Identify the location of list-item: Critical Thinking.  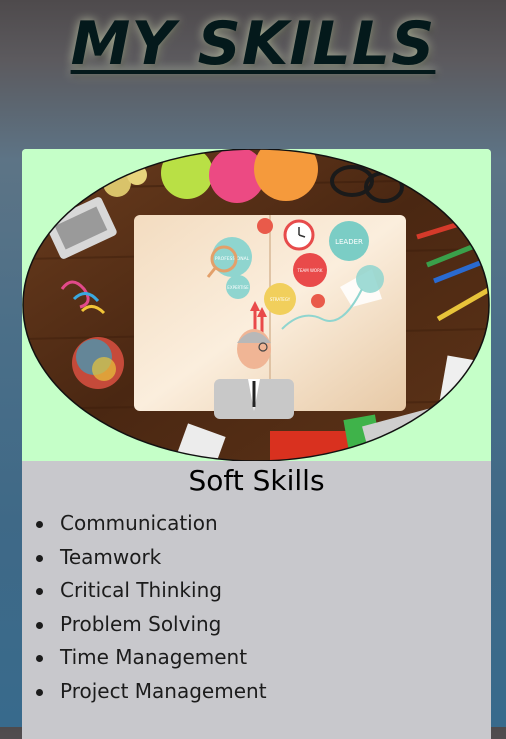
(263, 591).